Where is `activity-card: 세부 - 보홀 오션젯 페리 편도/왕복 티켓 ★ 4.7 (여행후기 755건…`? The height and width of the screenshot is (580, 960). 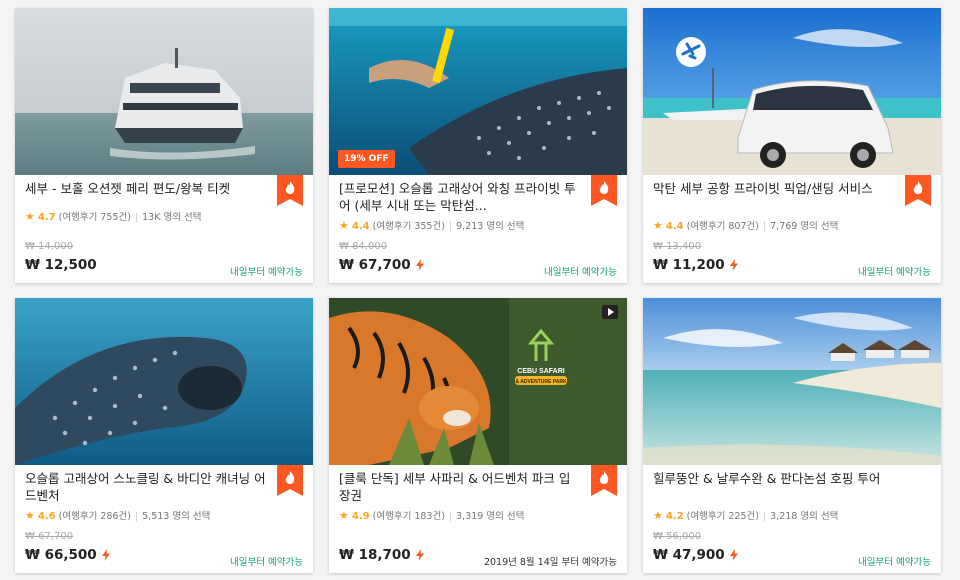 activity-card: 세부 - 보홀 오션젯 페리 편도/왕복 티켓 ★ 4.7 (여행후기 755건… is located at coordinates (164, 145).